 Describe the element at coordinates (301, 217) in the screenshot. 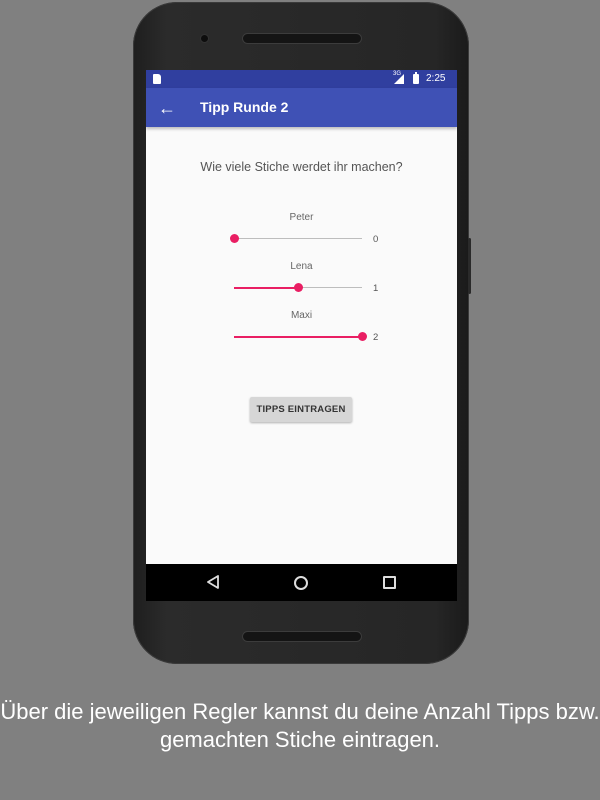

I see `player-name: Peter` at that location.